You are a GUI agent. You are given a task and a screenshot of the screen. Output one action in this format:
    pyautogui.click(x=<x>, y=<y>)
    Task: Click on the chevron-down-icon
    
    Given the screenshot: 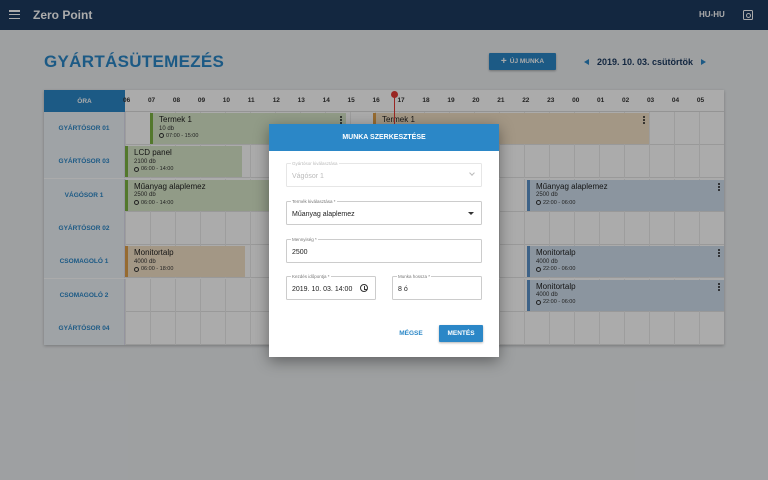 What is the action you would take?
    pyautogui.click(x=472, y=173)
    